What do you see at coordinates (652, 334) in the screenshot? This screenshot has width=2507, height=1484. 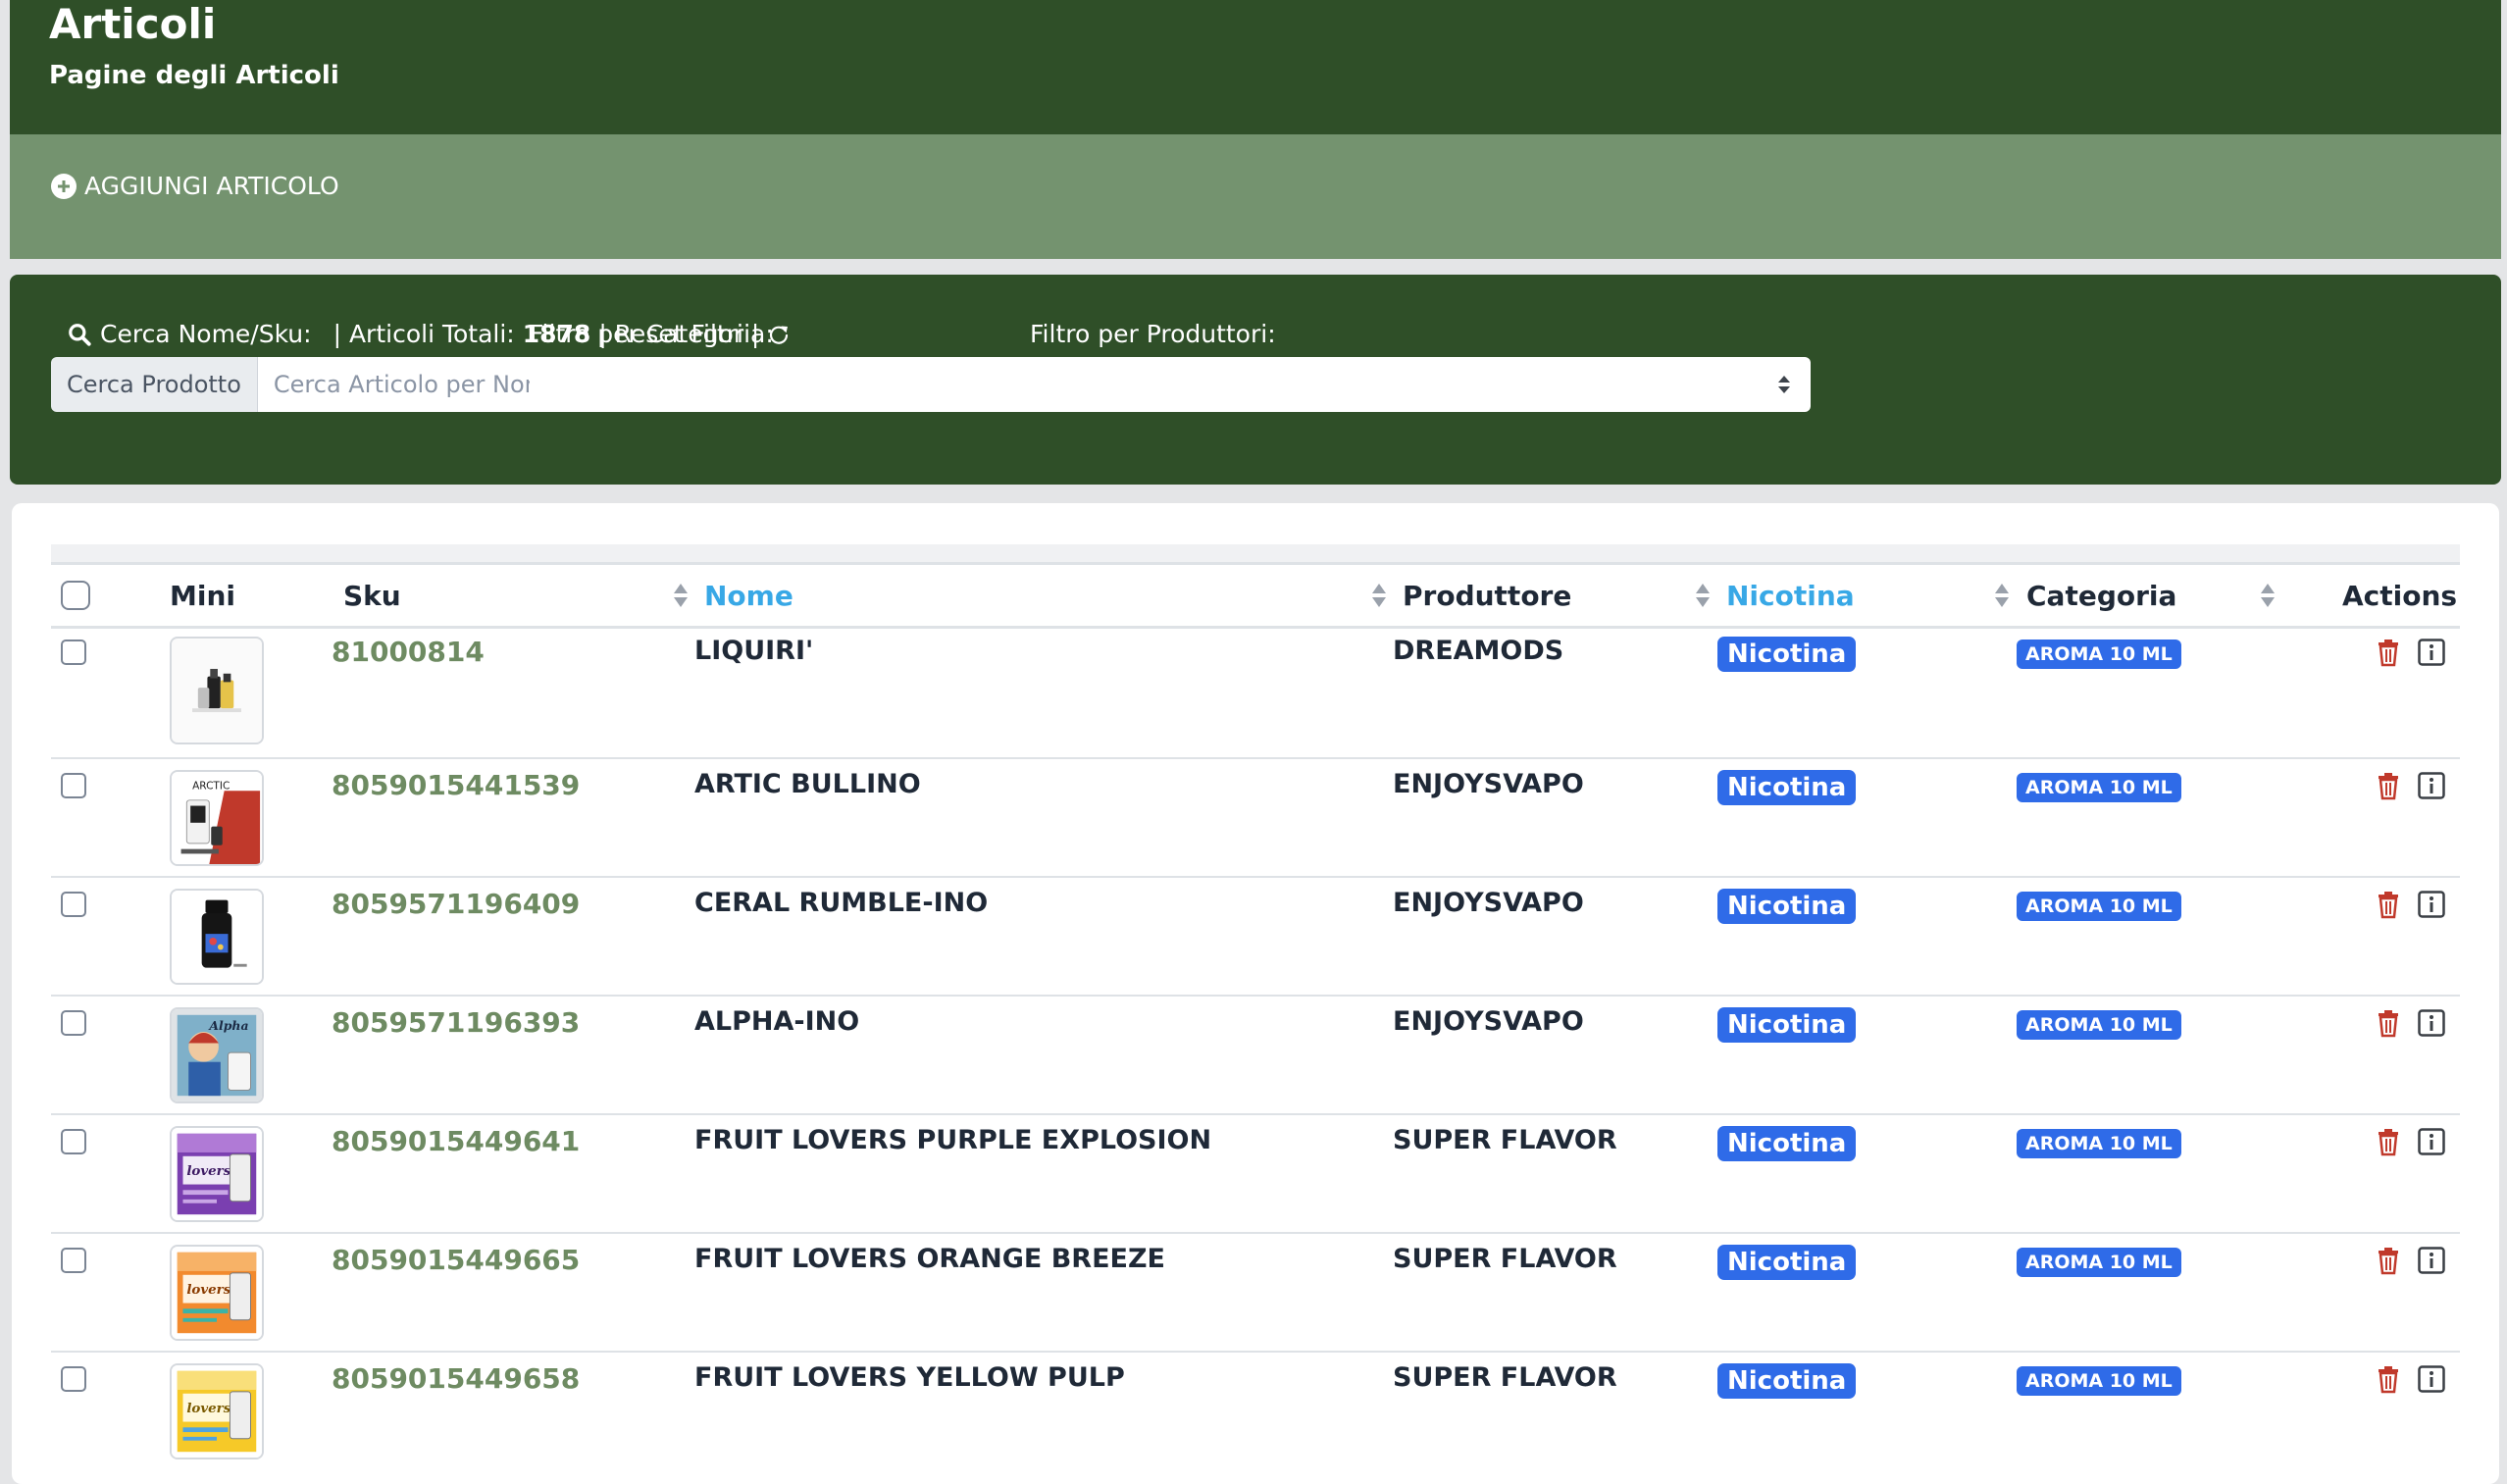 I see `category-filter-label: Filtro per Categoria:` at bounding box center [652, 334].